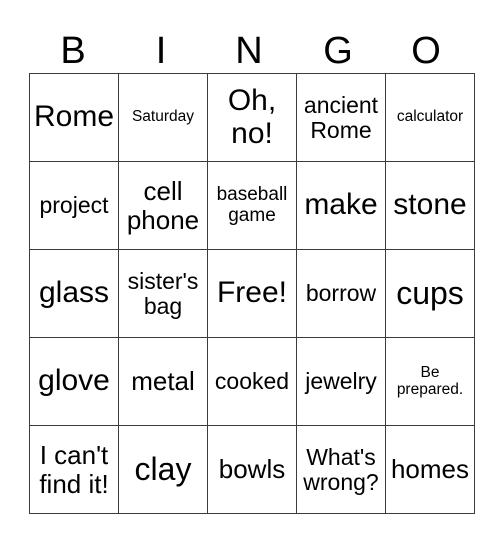 Image resolution: width=500 pixels, height=544 pixels. What do you see at coordinates (341, 205) in the screenshot?
I see `bingo-cell: make` at bounding box center [341, 205].